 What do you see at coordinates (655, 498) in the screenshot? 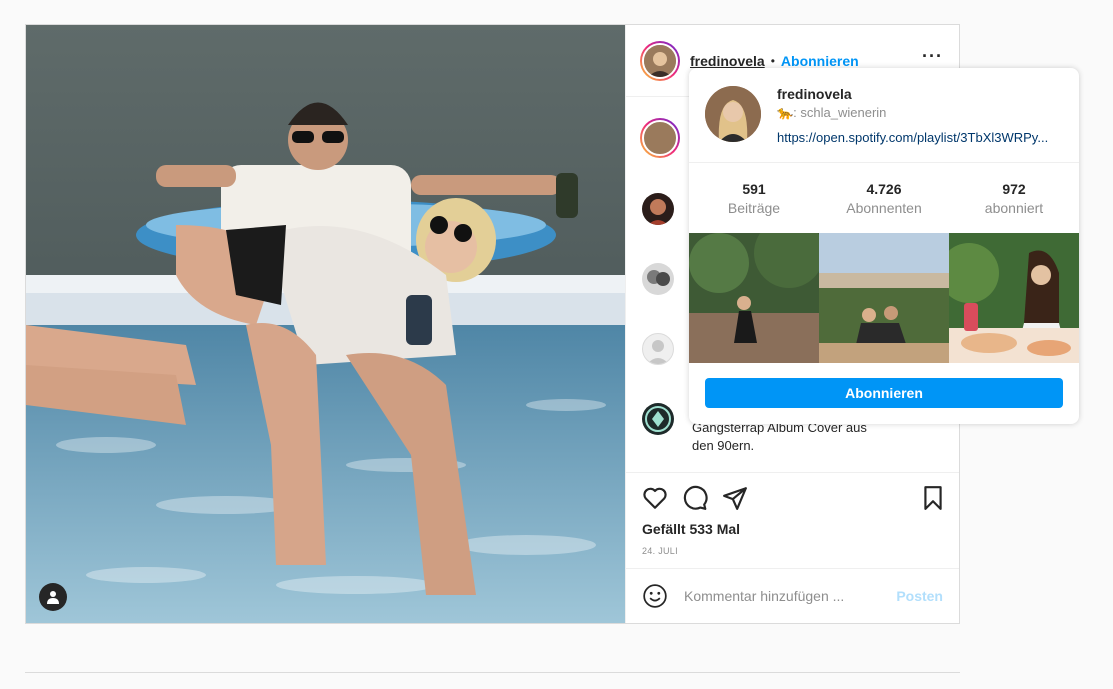
I see `heart-icon` at bounding box center [655, 498].